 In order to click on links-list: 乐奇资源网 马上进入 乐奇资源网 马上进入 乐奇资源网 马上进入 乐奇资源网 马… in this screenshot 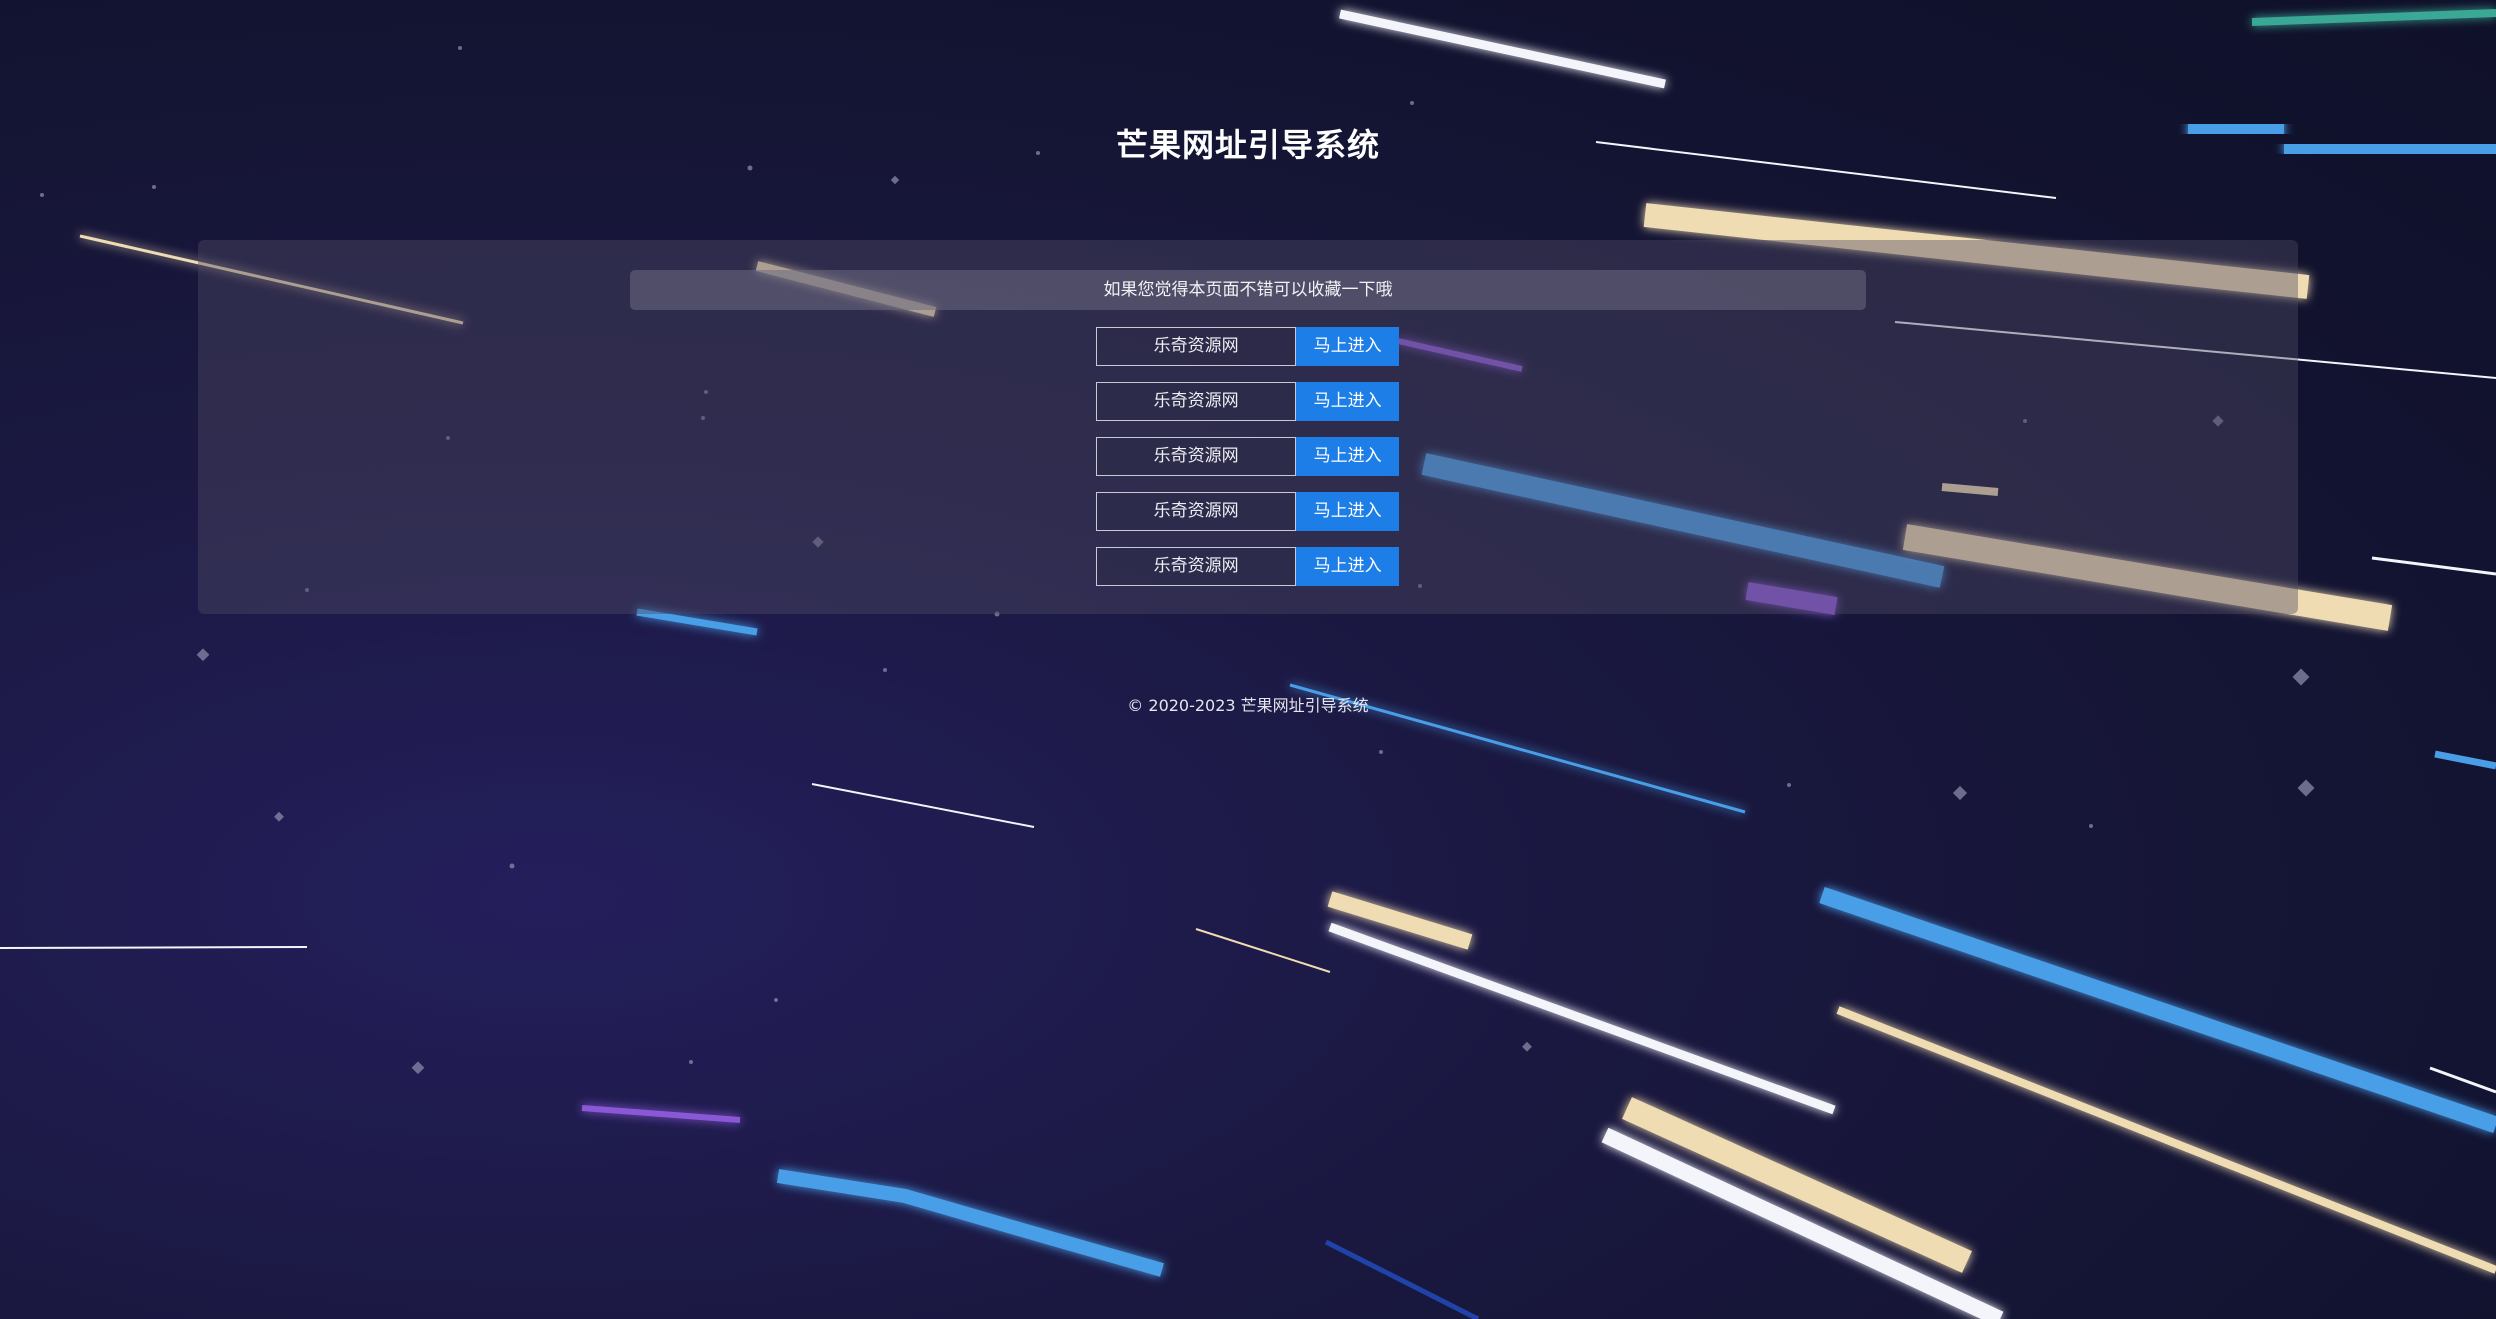, I will do `click(1247, 464)`.